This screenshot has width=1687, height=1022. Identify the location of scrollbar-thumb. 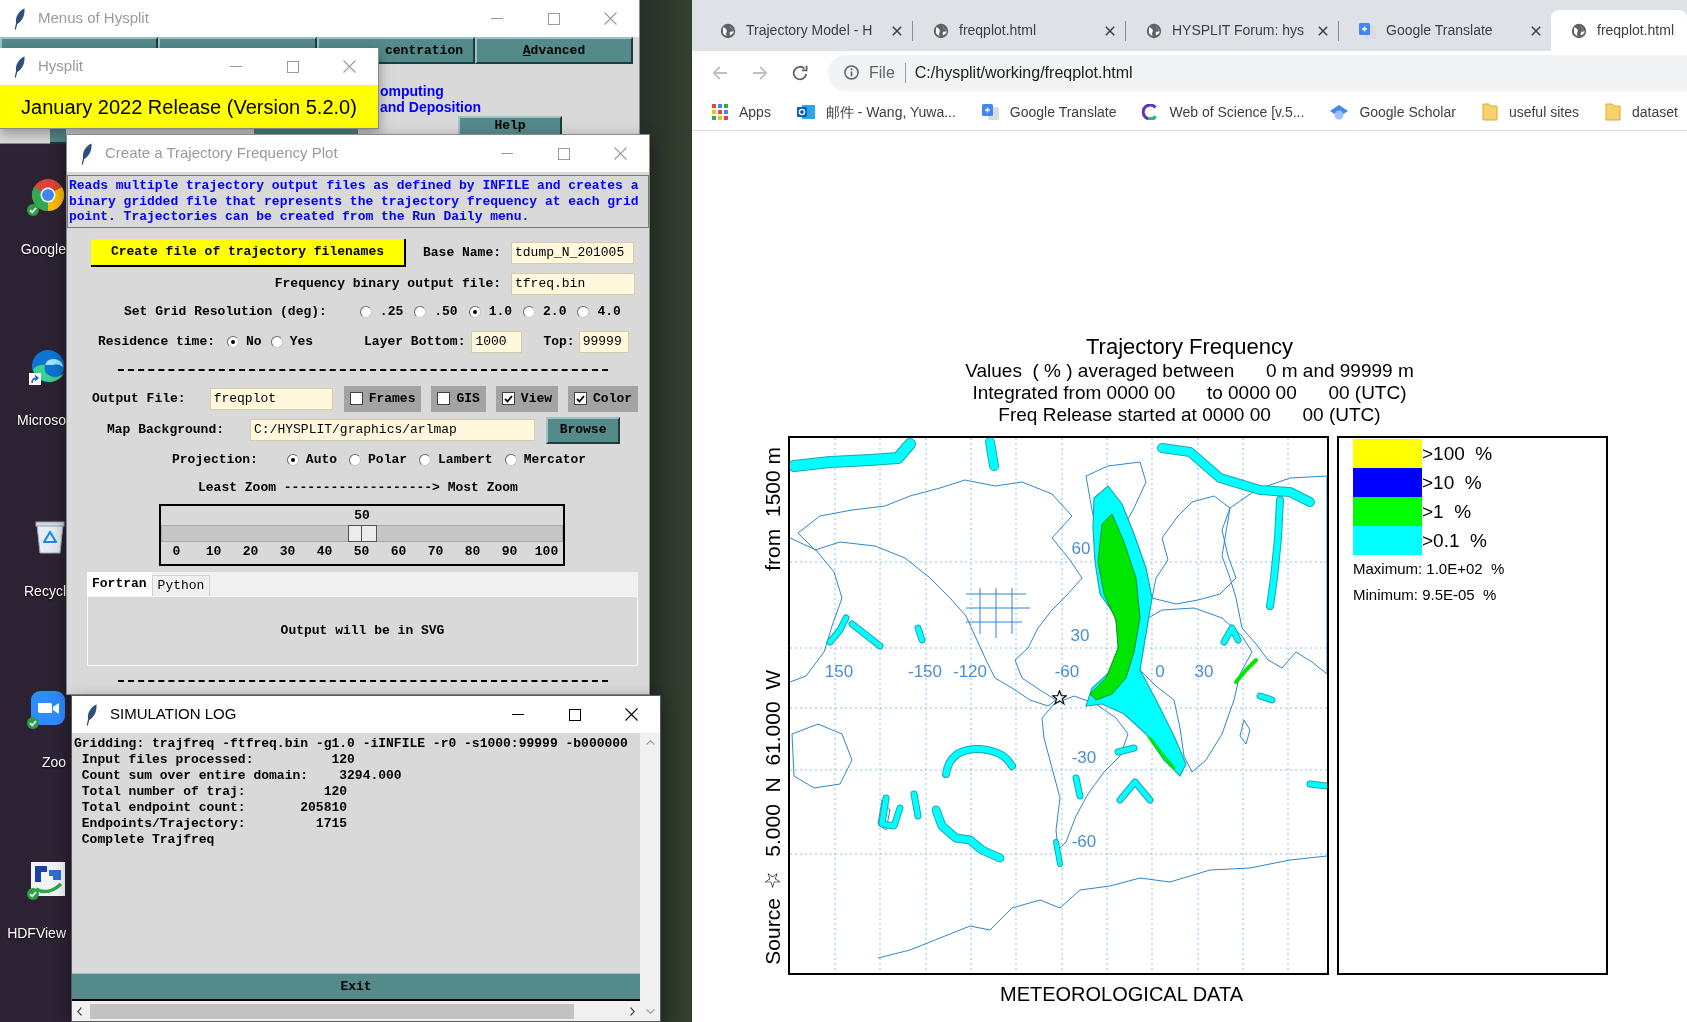
(332, 1011).